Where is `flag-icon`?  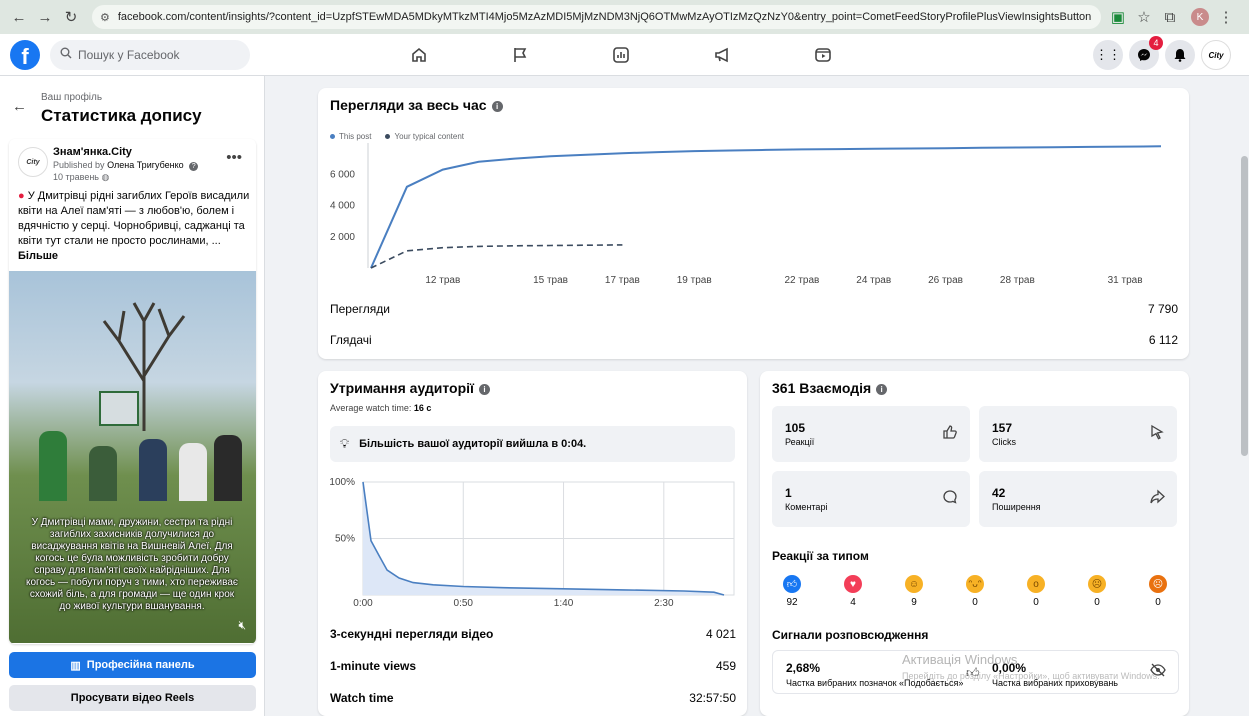 flag-icon is located at coordinates (520, 55).